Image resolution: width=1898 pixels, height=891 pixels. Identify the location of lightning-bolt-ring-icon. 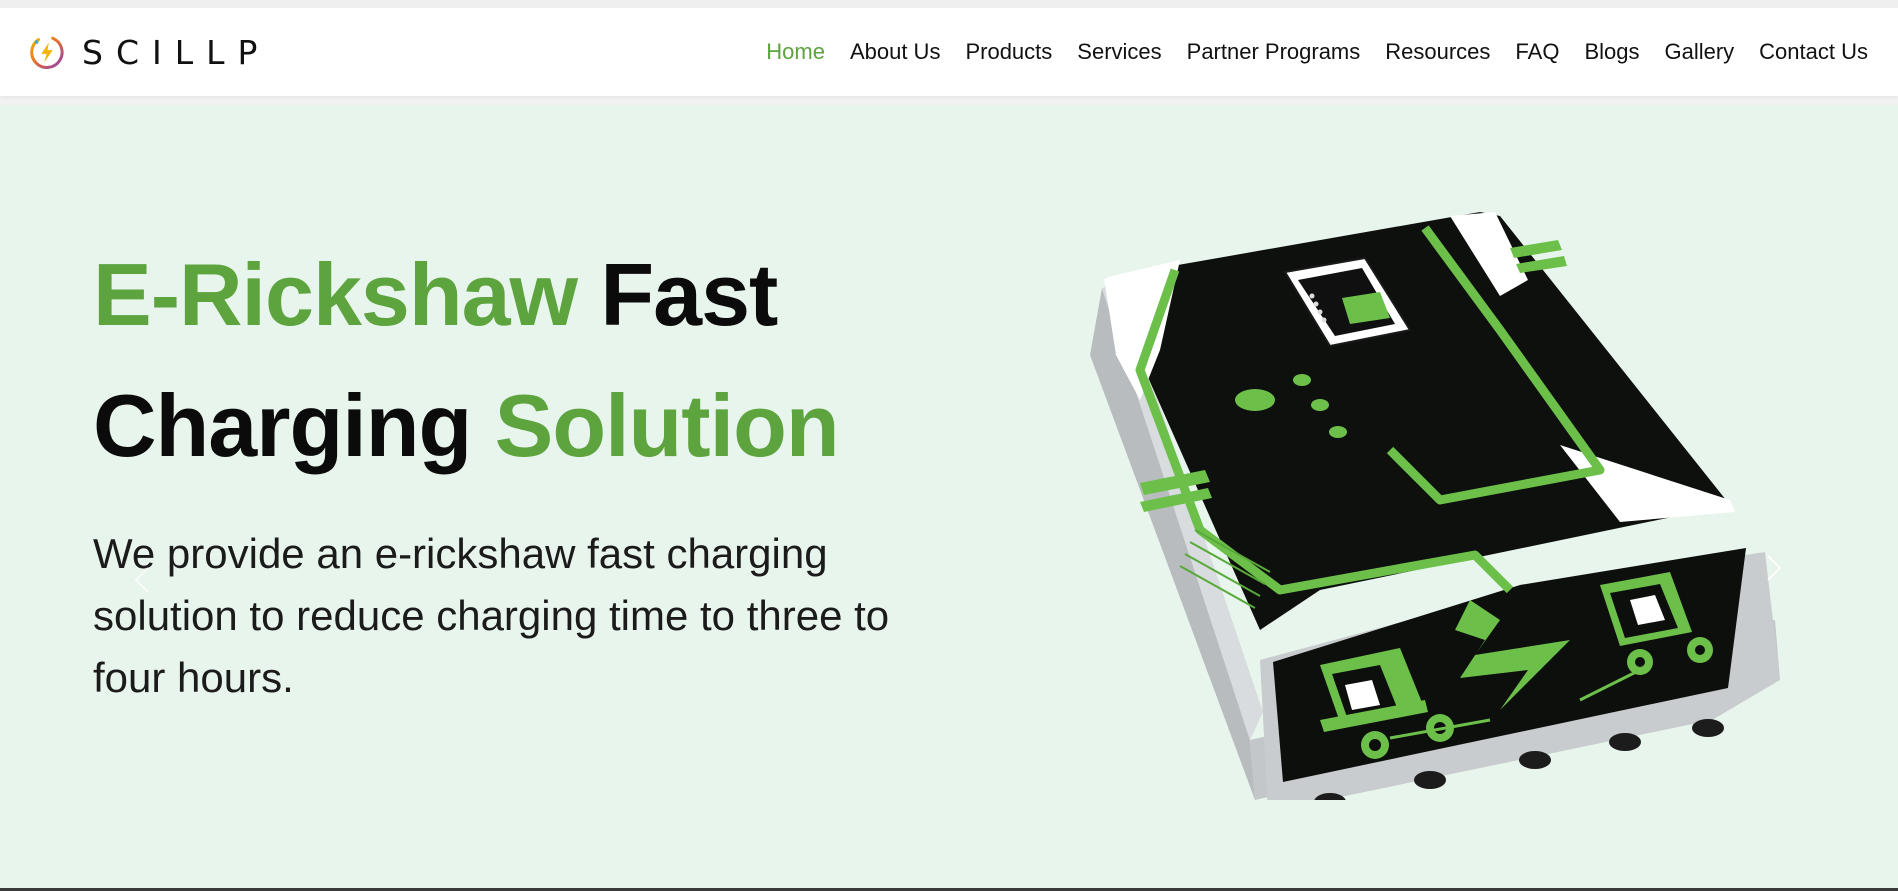
(47, 52).